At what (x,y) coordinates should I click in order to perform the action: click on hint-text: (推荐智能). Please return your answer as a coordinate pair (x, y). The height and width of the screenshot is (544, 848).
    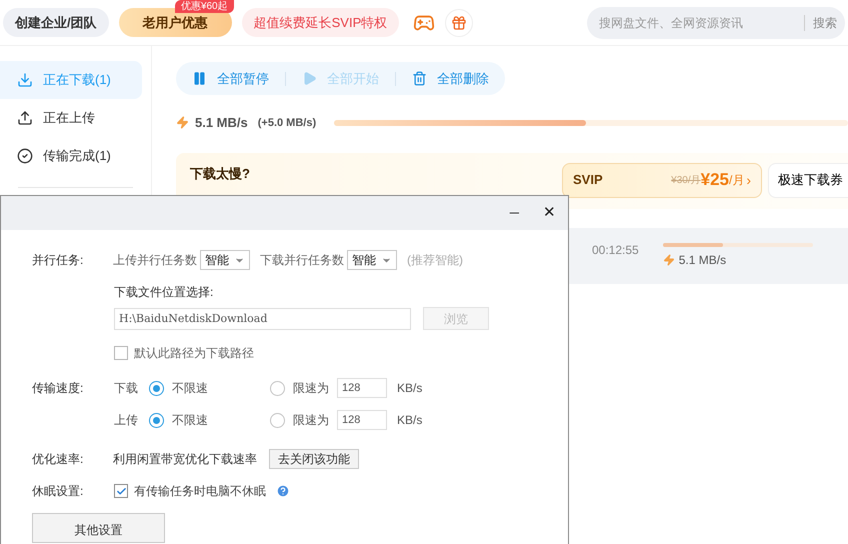
    Looking at the image, I should click on (435, 260).